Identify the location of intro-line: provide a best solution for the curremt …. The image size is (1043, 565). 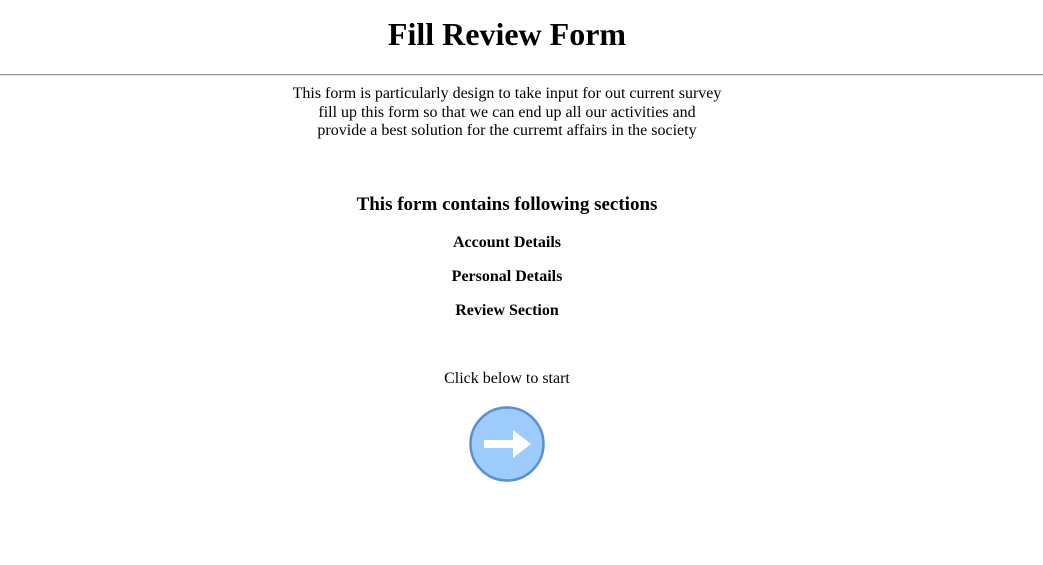
(507, 130).